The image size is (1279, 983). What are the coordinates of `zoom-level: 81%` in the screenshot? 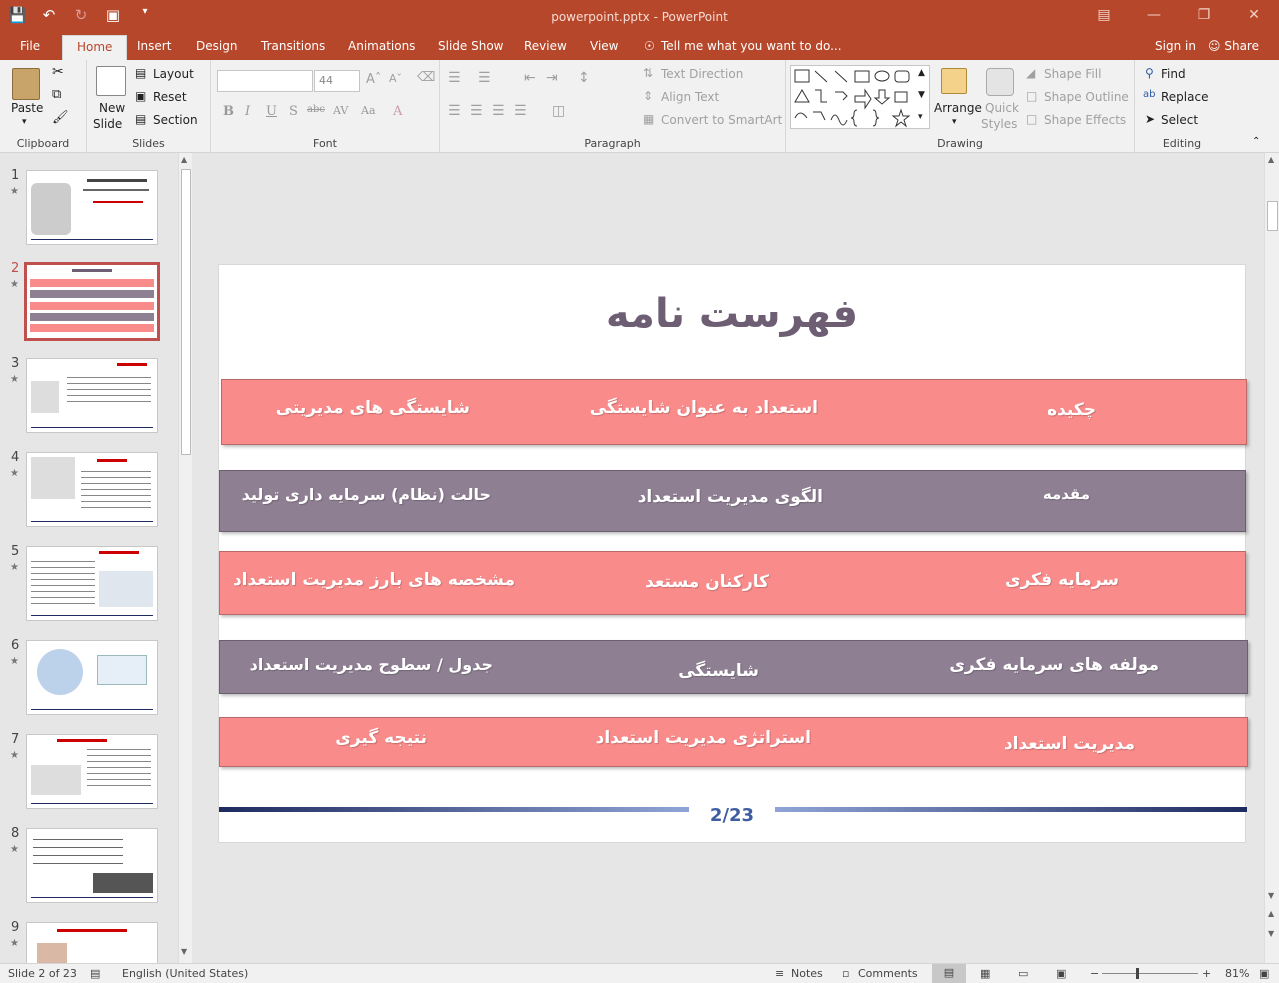 It's located at (1237, 973).